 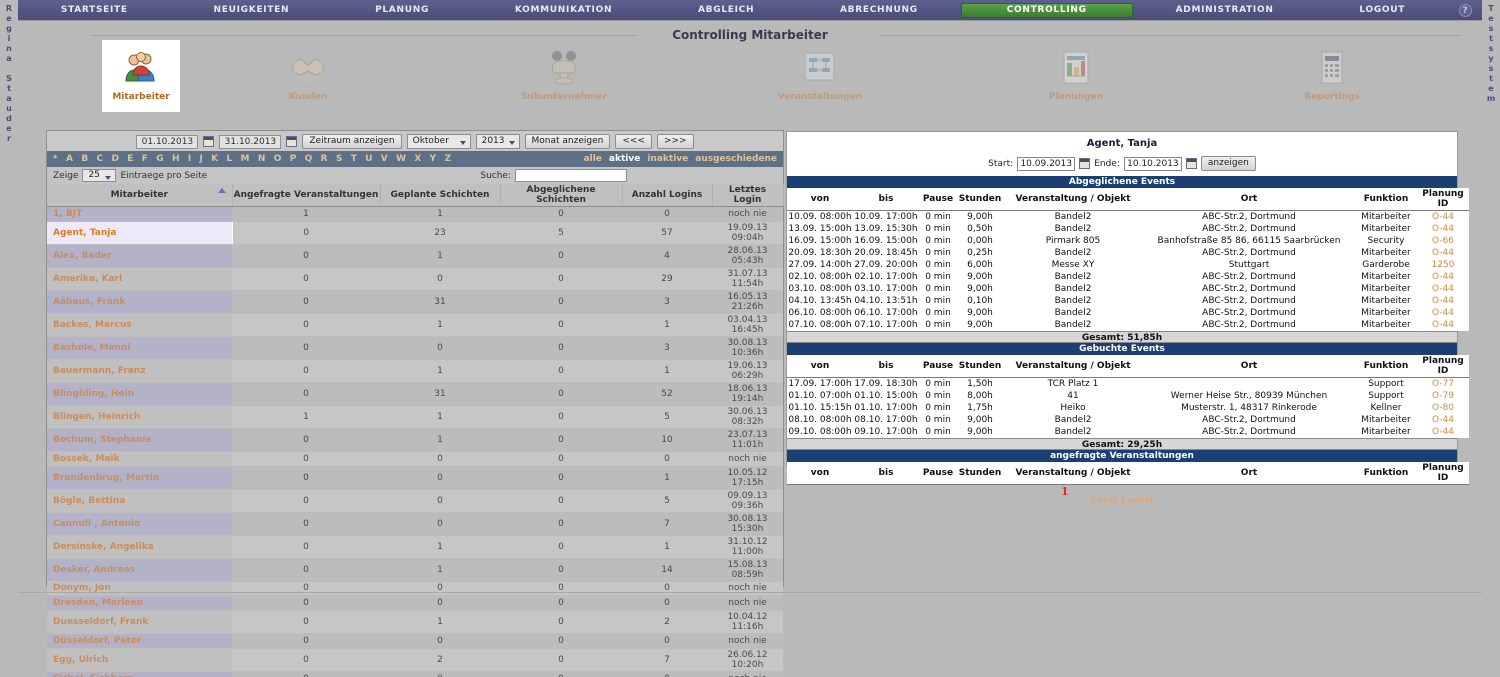 I want to click on state-filter-ausgeschiedene: ausgeschiedene, so click(x=736, y=159).